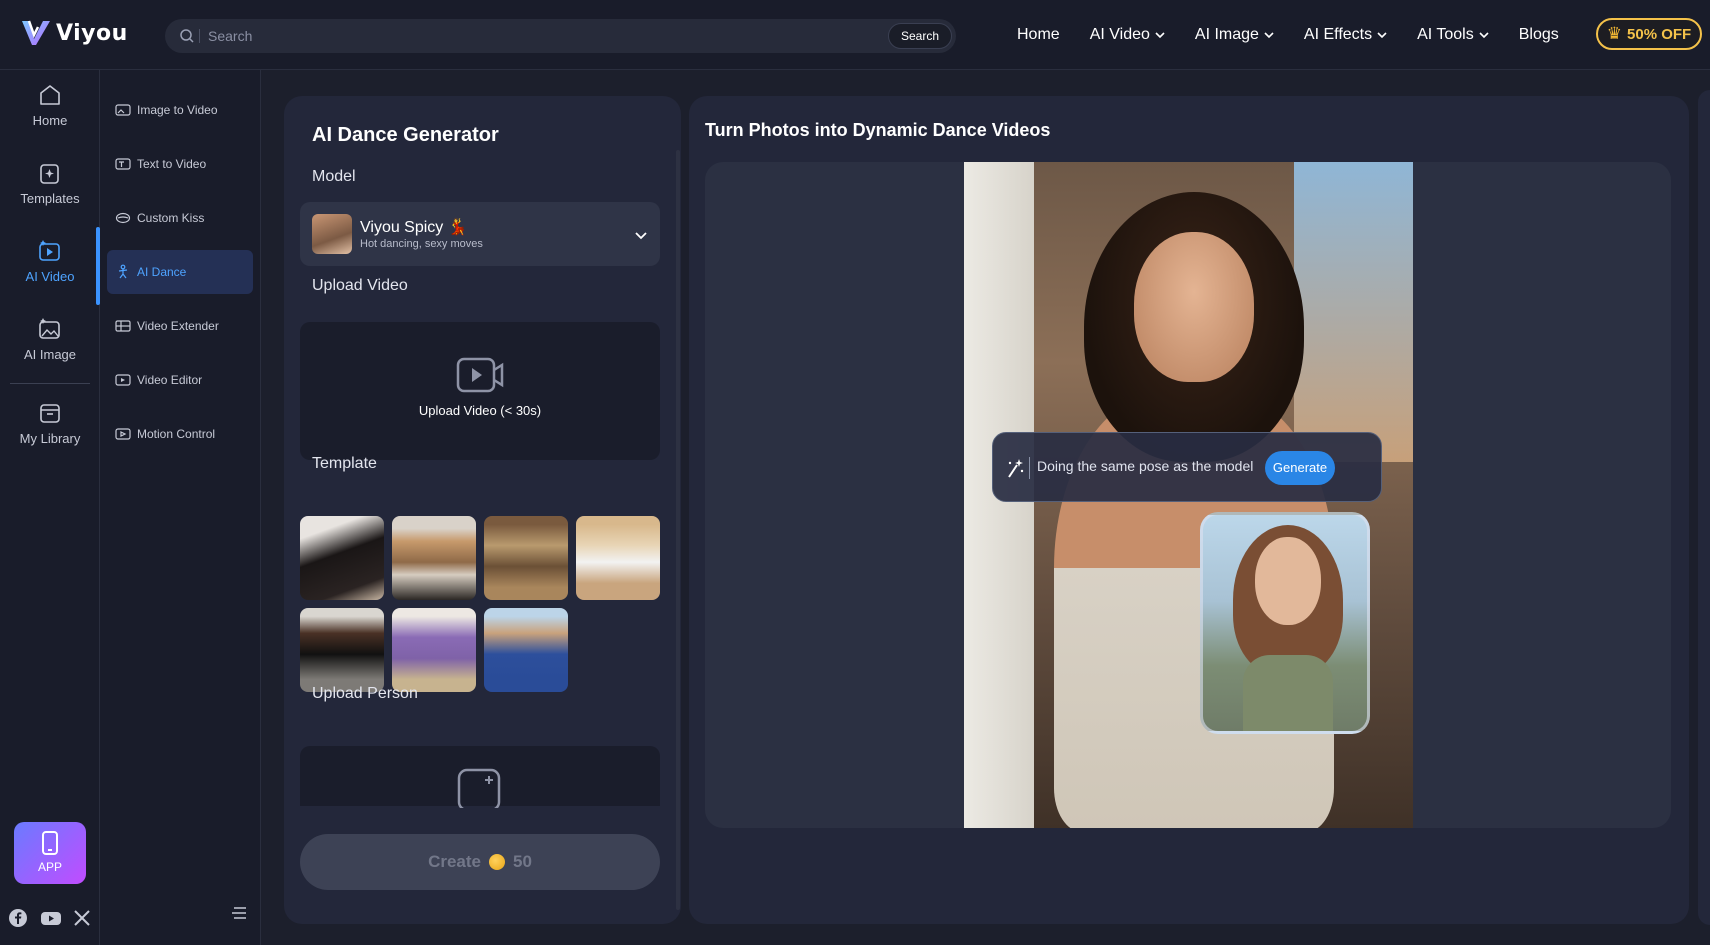 This screenshot has height=945, width=1710. I want to click on template-label: Template, so click(344, 463).